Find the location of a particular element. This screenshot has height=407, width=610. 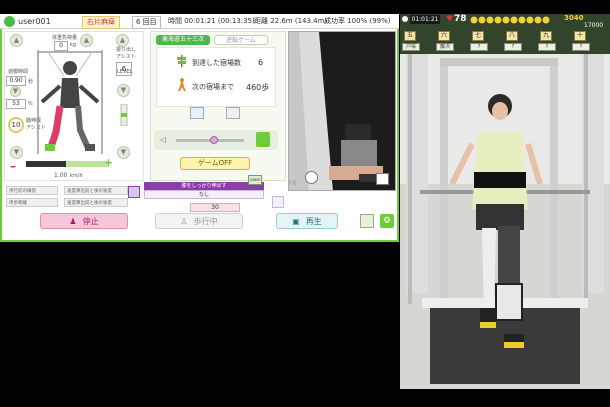

angle-value: 53 is located at coordinates (16, 104).